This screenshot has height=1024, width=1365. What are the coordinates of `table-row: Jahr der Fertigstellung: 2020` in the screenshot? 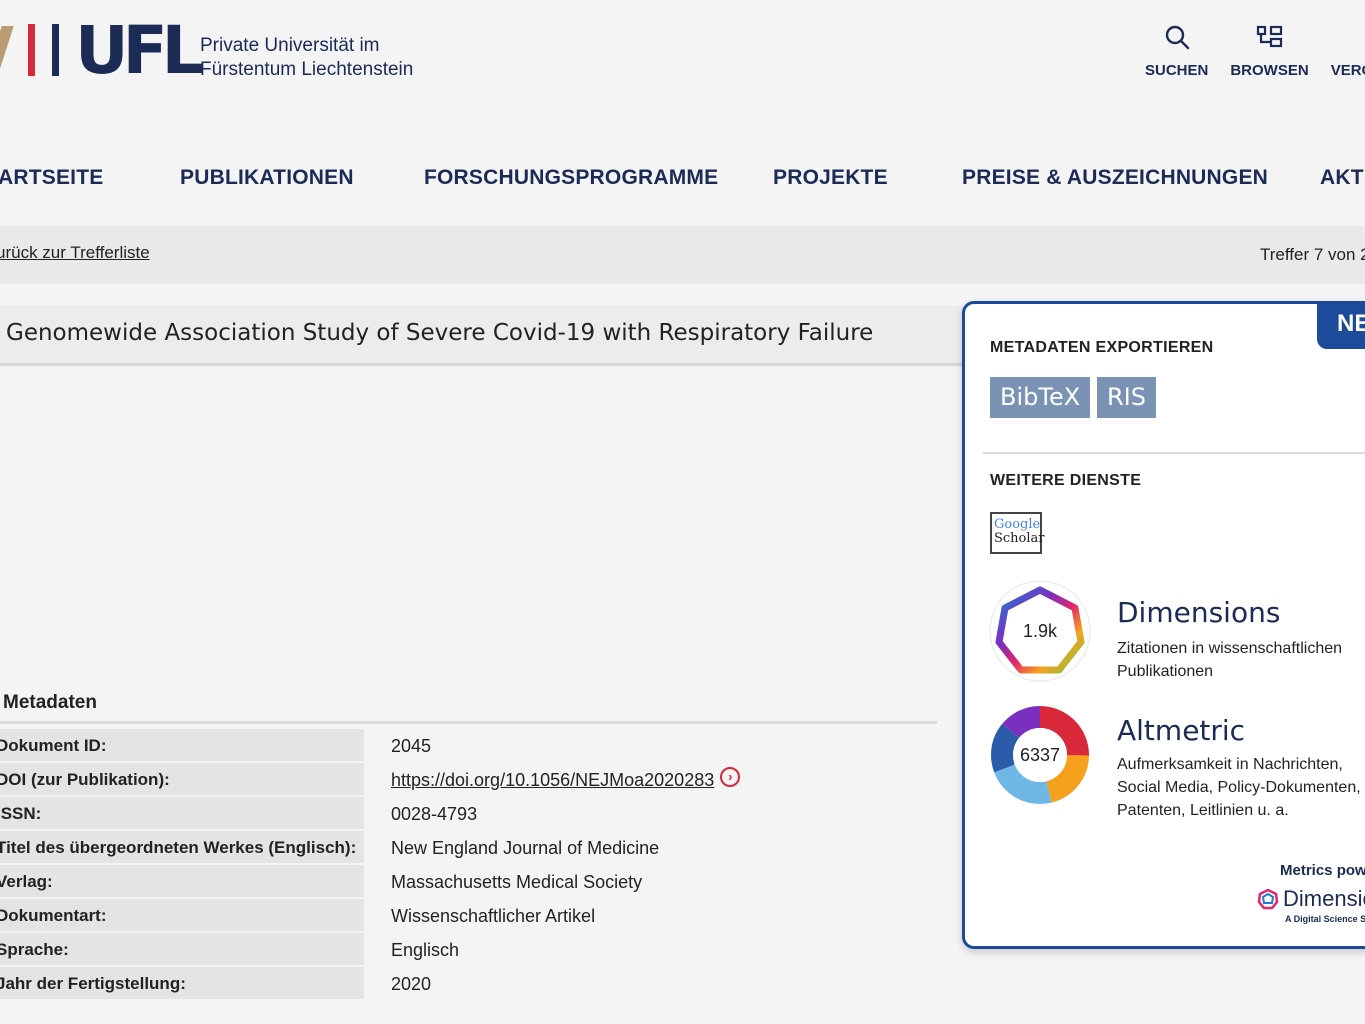 It's located at (468, 984).